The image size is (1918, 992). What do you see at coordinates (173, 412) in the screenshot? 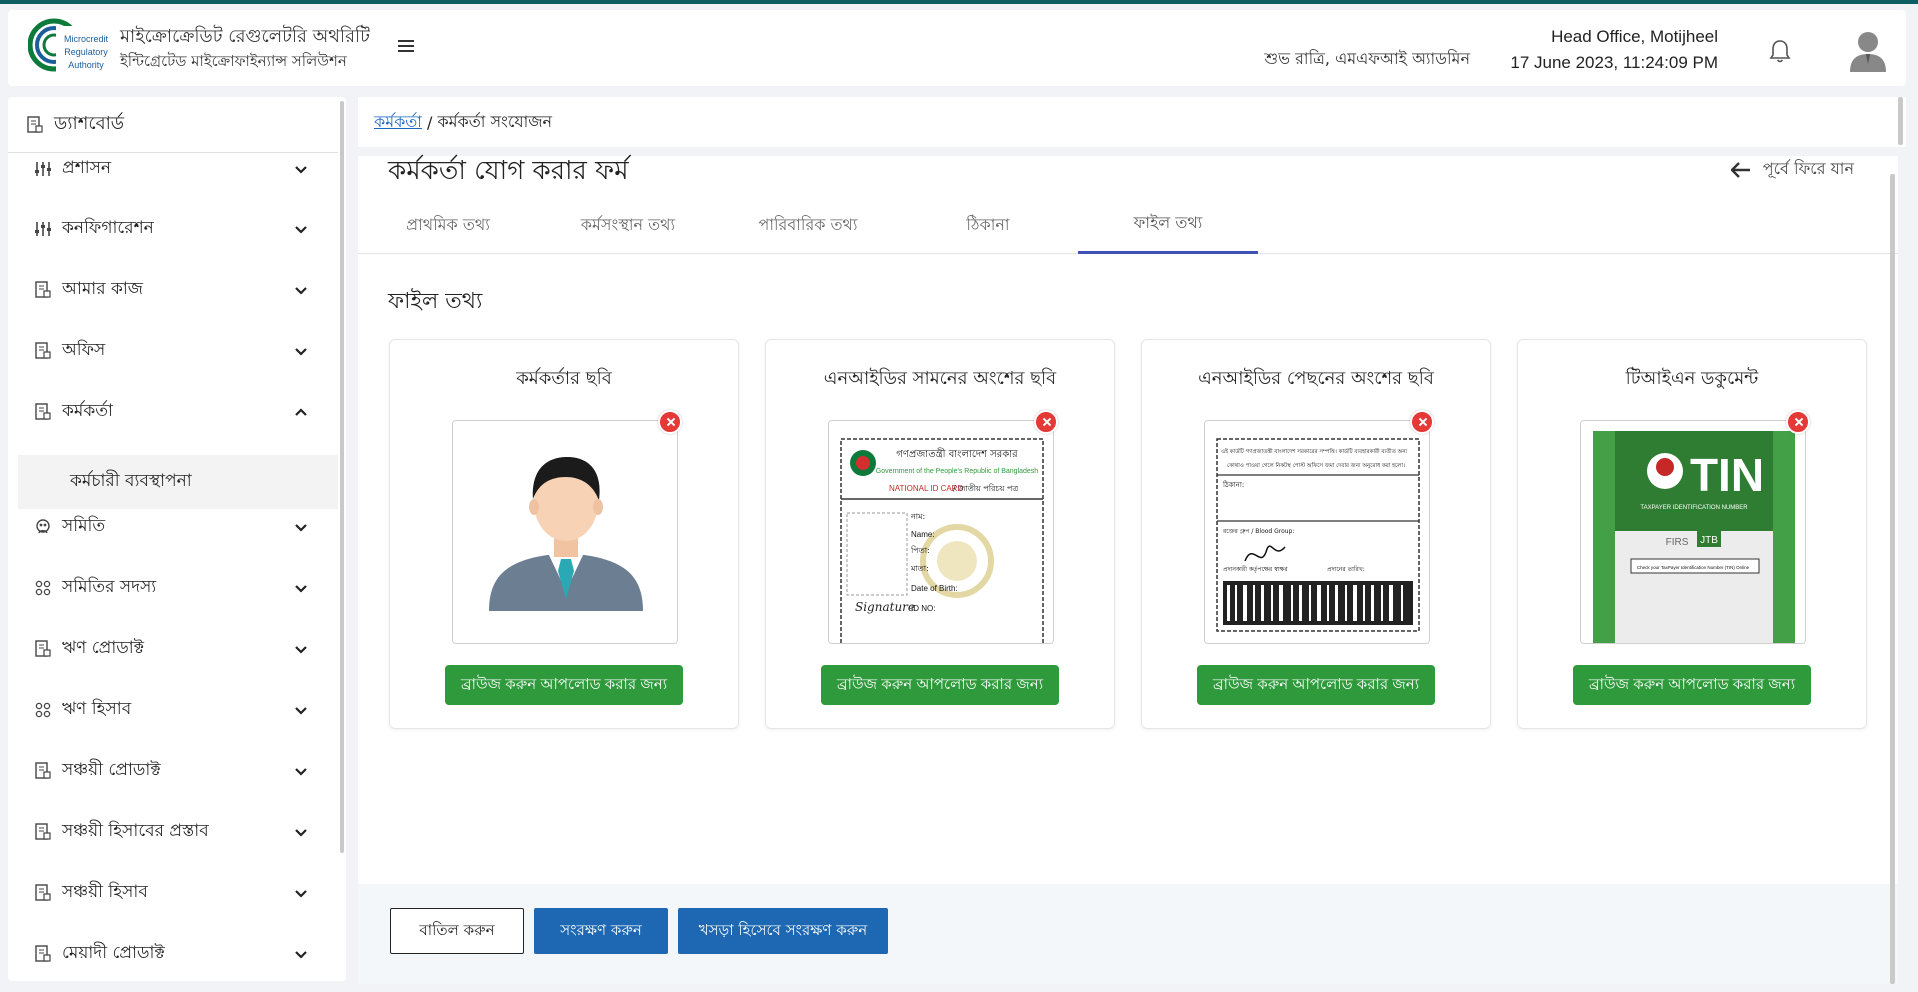
I see `sidebar-item-5: কর্মকর্তা` at bounding box center [173, 412].